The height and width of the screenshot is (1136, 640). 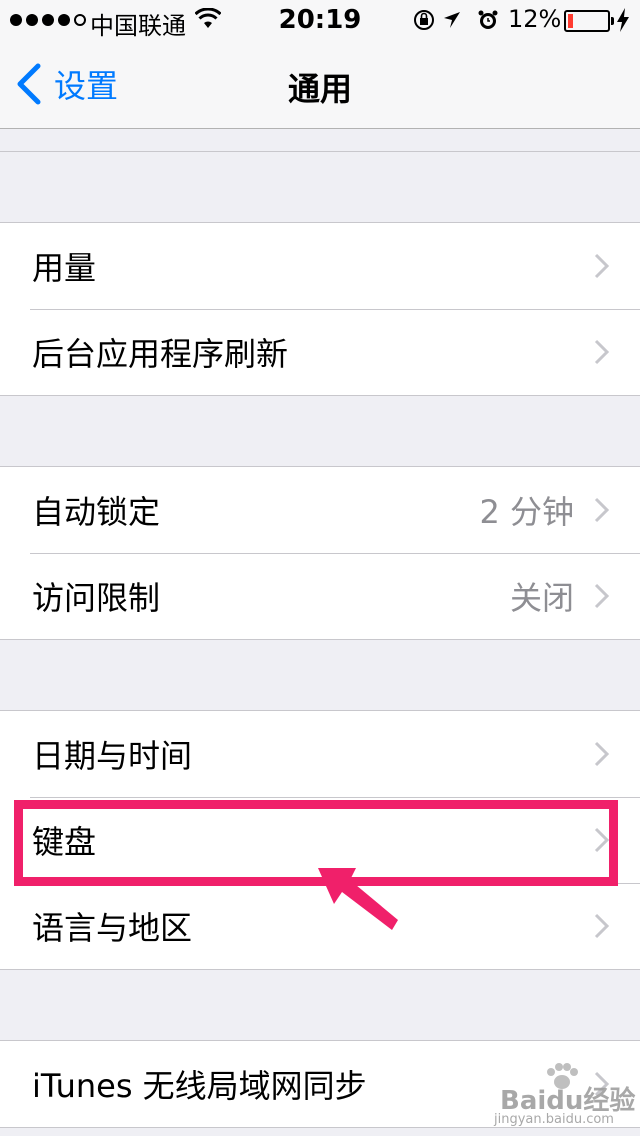 I want to click on row-itunes-wifi-sync: iTunes 无线局域网同步, so click(x=320, y=1084).